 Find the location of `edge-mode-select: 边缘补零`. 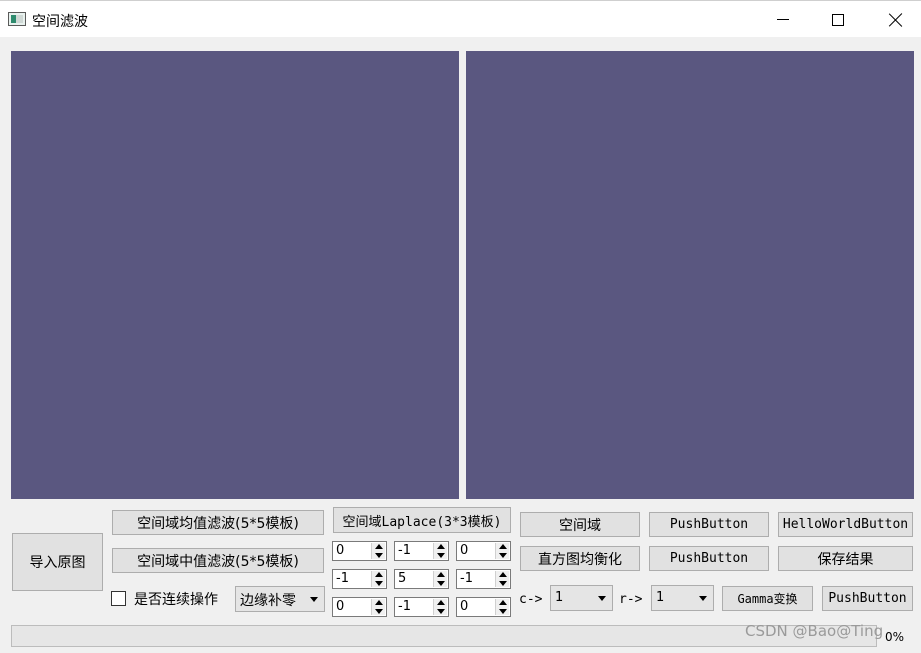

edge-mode-select: 边缘补零 is located at coordinates (280, 599).